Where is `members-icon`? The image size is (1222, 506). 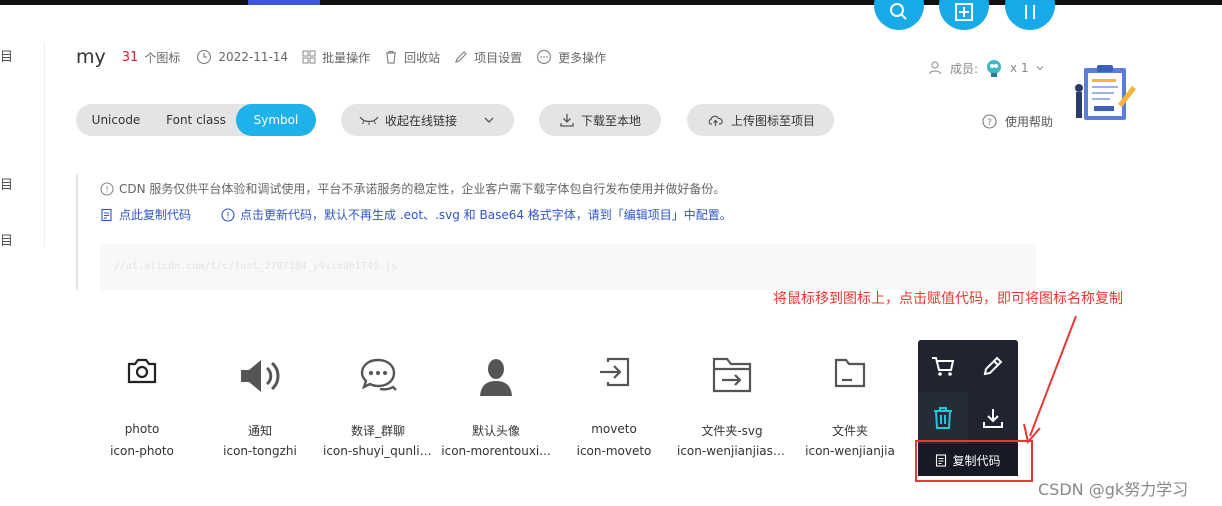 members-icon is located at coordinates (935, 68).